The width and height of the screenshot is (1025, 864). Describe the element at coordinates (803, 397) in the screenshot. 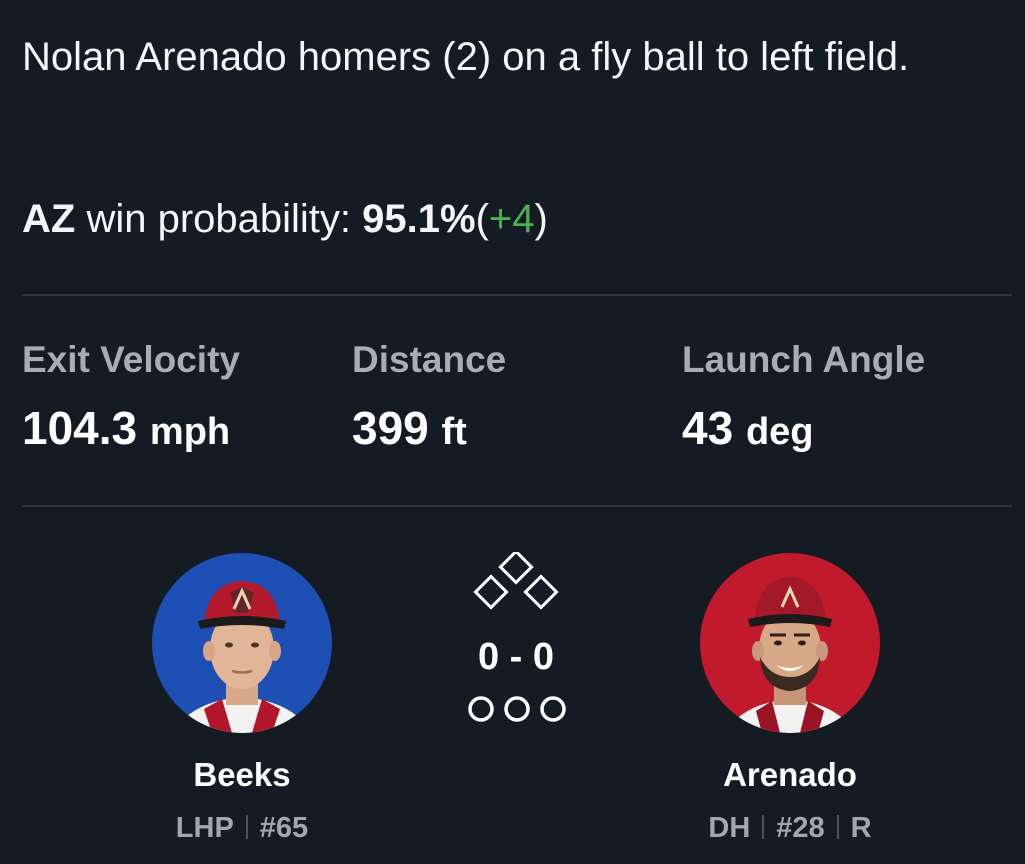

I see `stat-launch-angle: Launch Angle 43 deg` at that location.